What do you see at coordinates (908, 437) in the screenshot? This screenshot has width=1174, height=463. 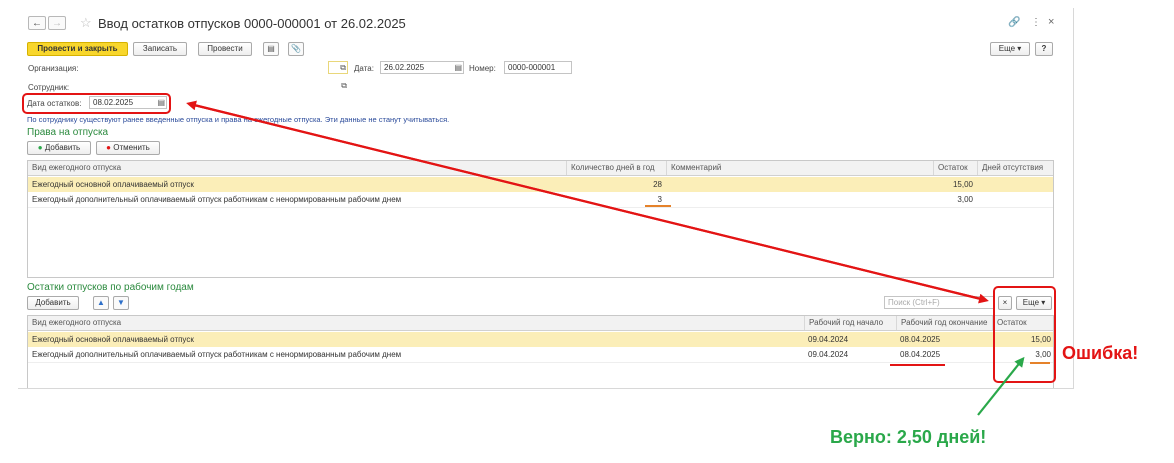 I see `correct-callout: Верно: 2,50 дней!` at bounding box center [908, 437].